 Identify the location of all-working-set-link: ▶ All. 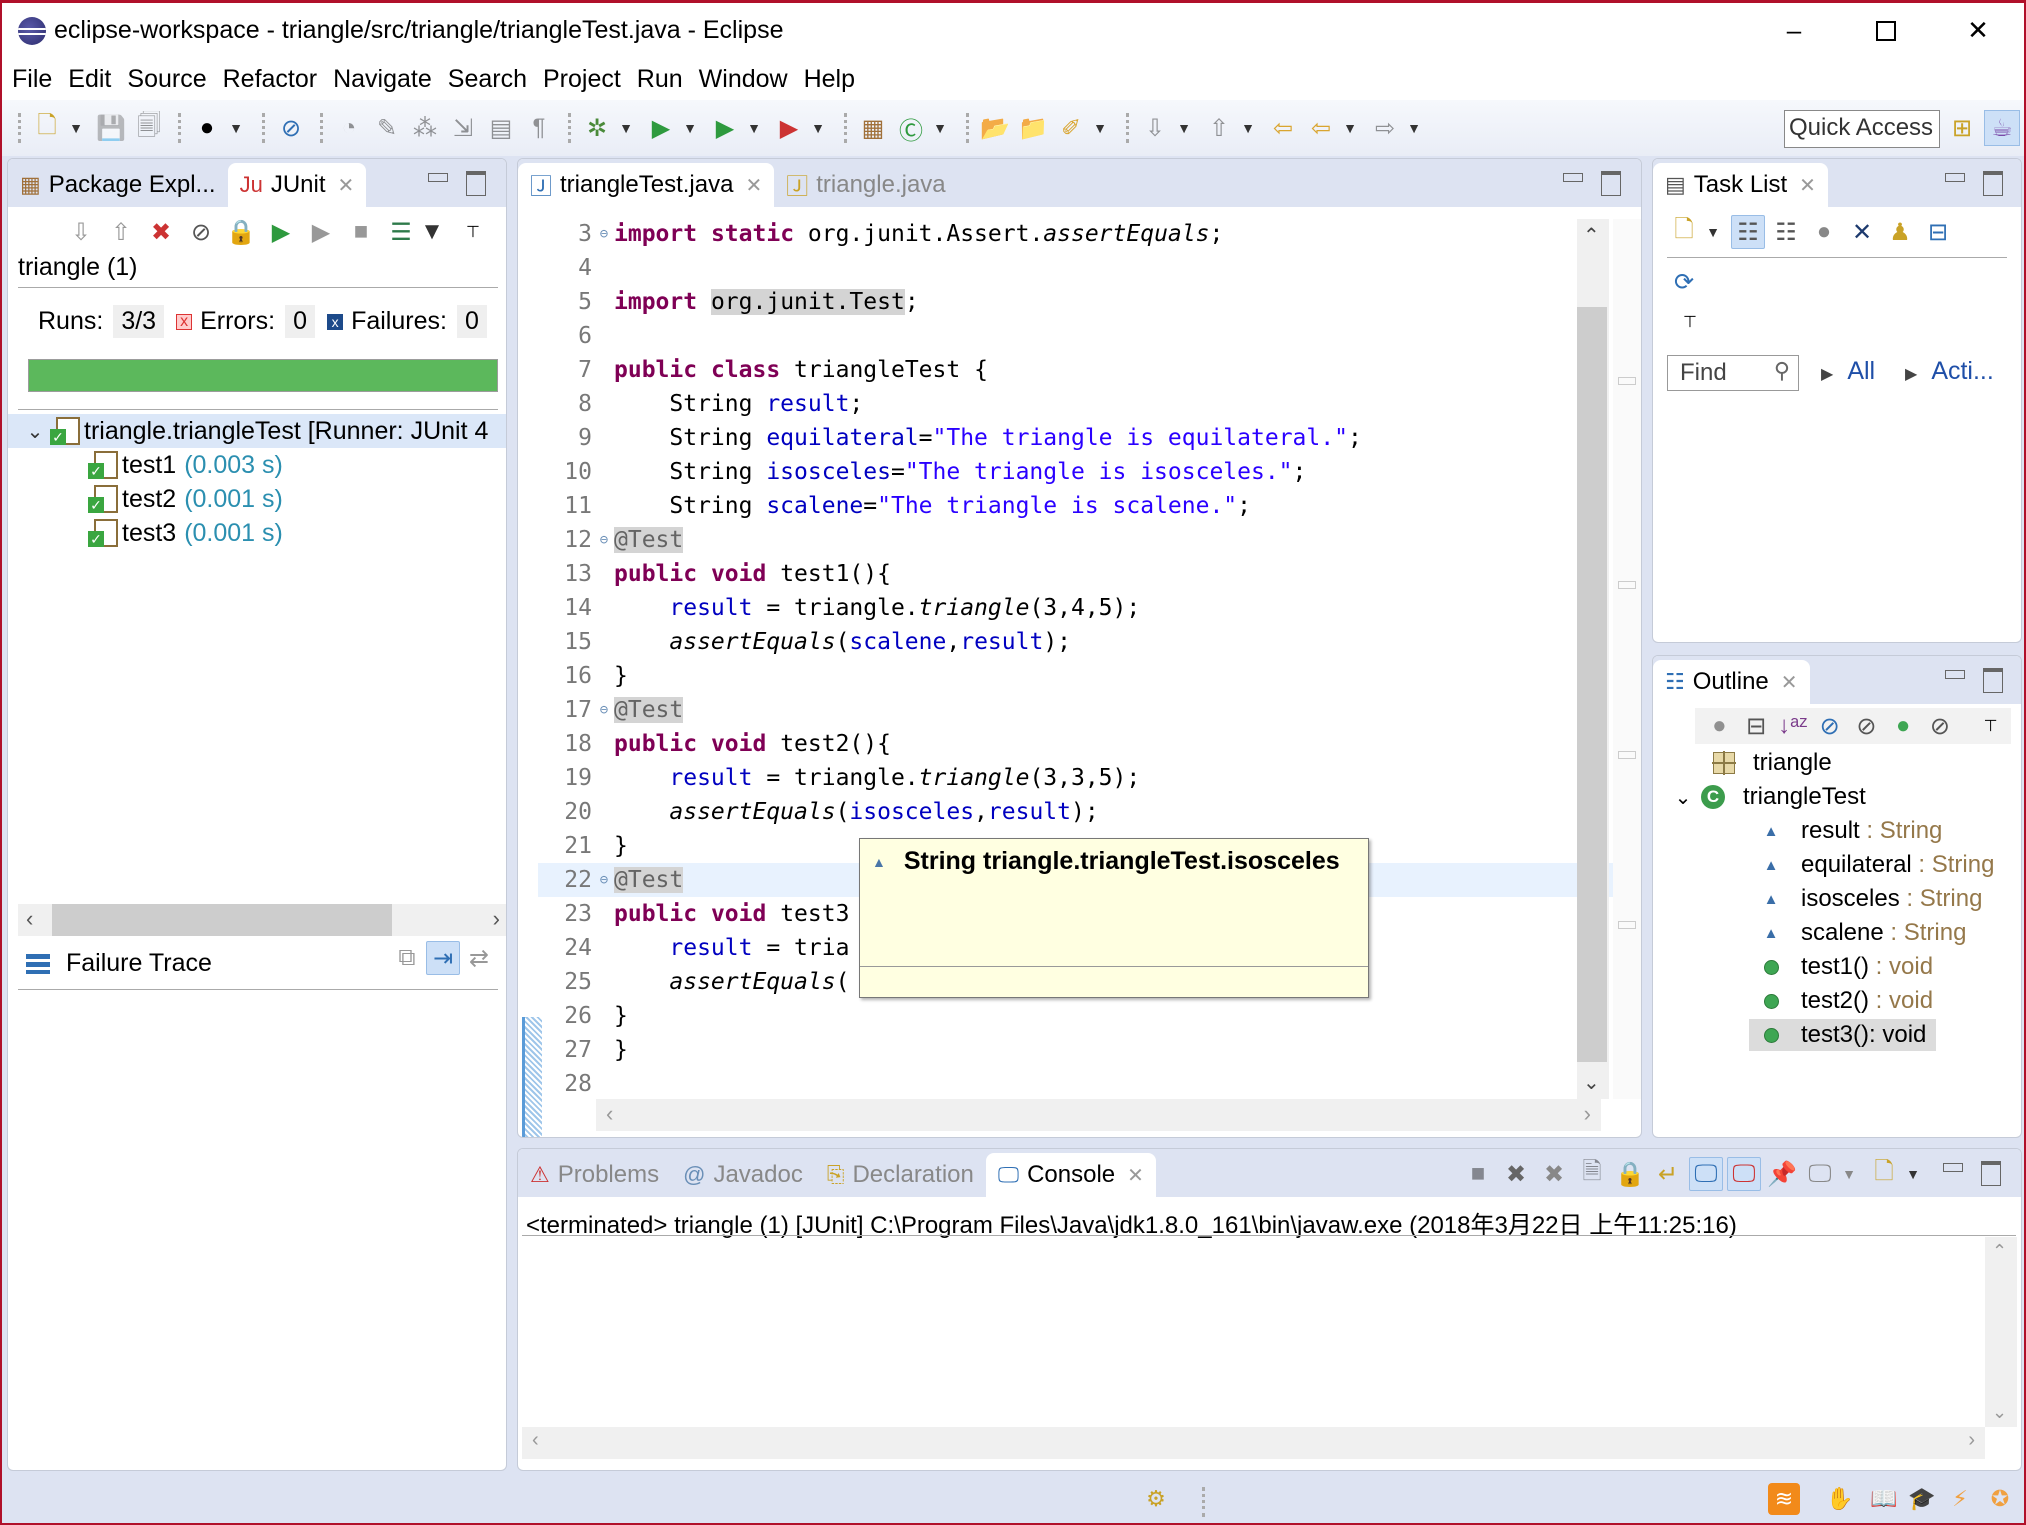
(1848, 371).